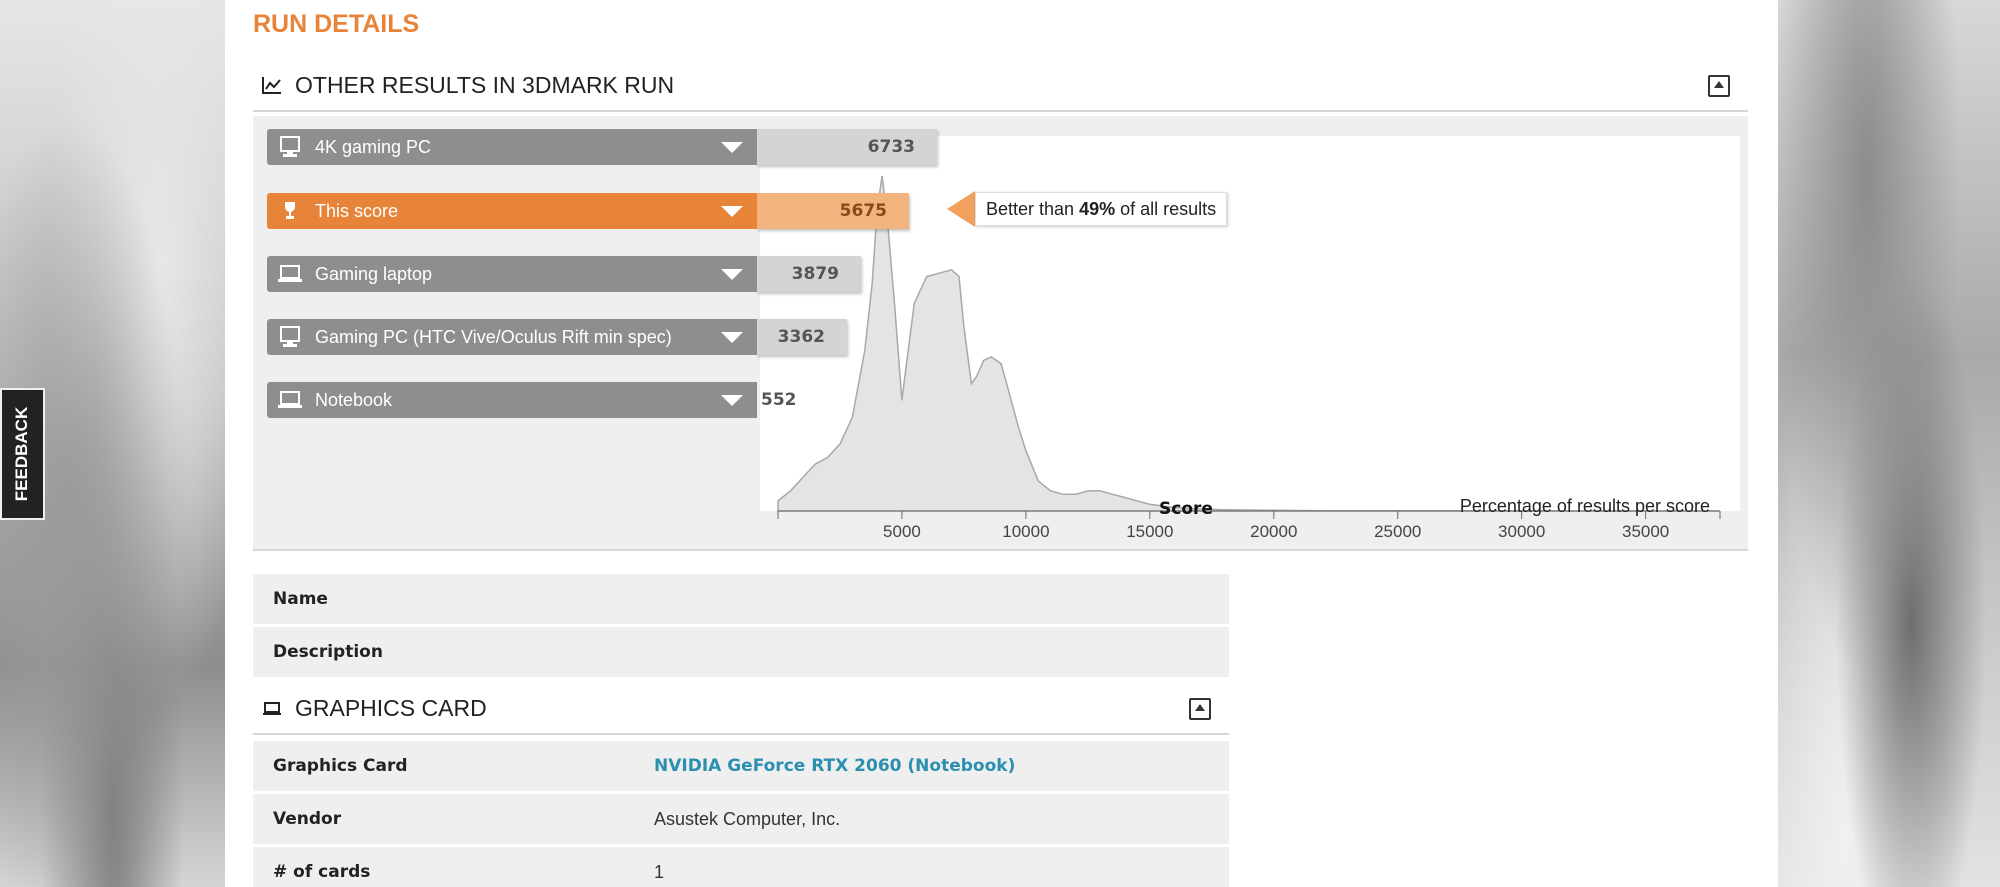 This screenshot has height=887, width=2000. I want to click on trophy-icon, so click(290, 210).